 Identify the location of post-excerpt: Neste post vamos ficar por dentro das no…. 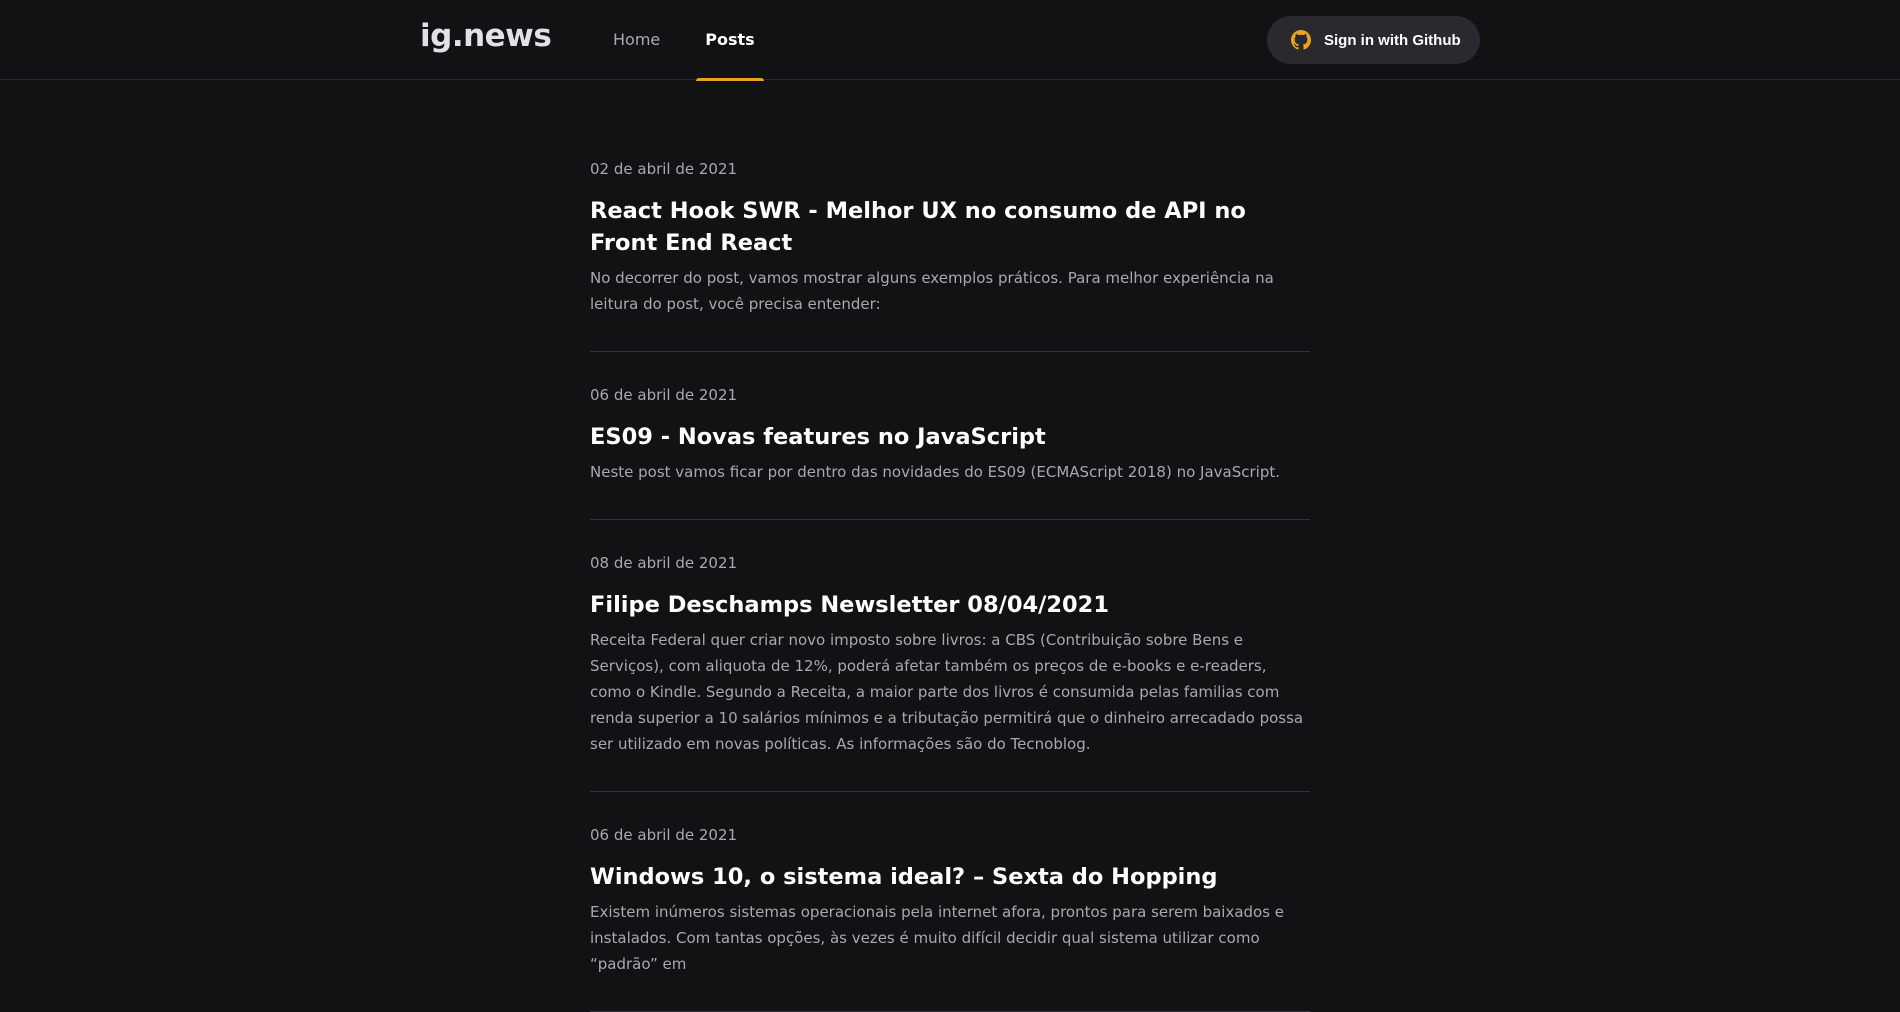
(935, 472).